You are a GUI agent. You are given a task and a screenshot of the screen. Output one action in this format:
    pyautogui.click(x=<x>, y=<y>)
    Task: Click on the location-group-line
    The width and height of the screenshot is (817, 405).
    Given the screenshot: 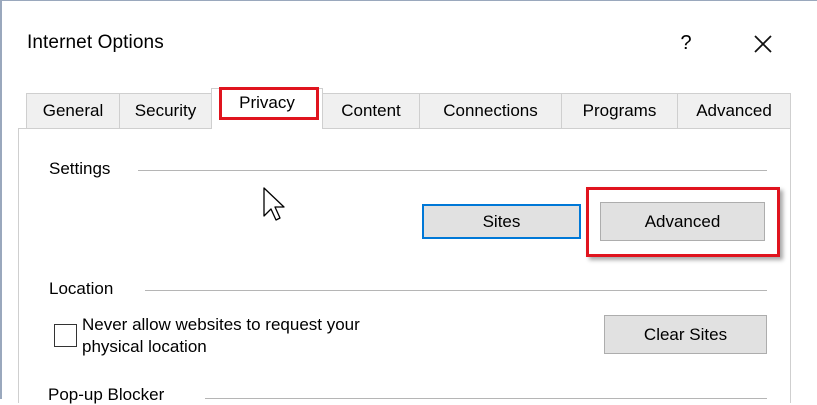 What is the action you would take?
    pyautogui.click(x=456, y=290)
    